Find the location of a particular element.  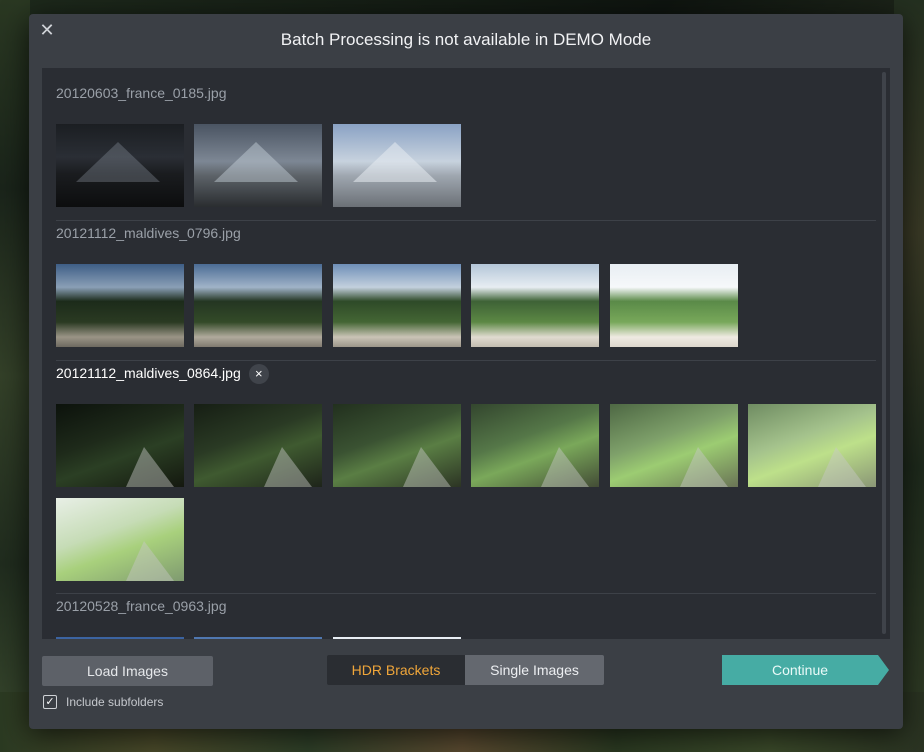

group-title: 20120528_france_0963.jpg is located at coordinates (141, 606).